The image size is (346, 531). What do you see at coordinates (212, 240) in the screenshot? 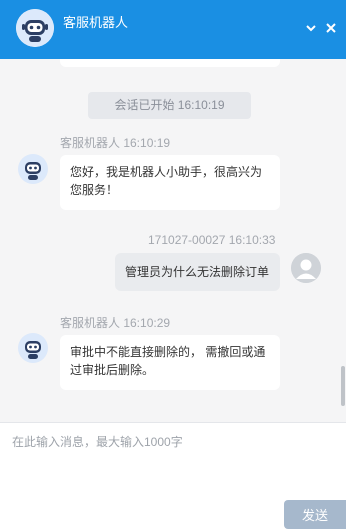
I see `message-meta: 171027-00027 16:10:33` at bounding box center [212, 240].